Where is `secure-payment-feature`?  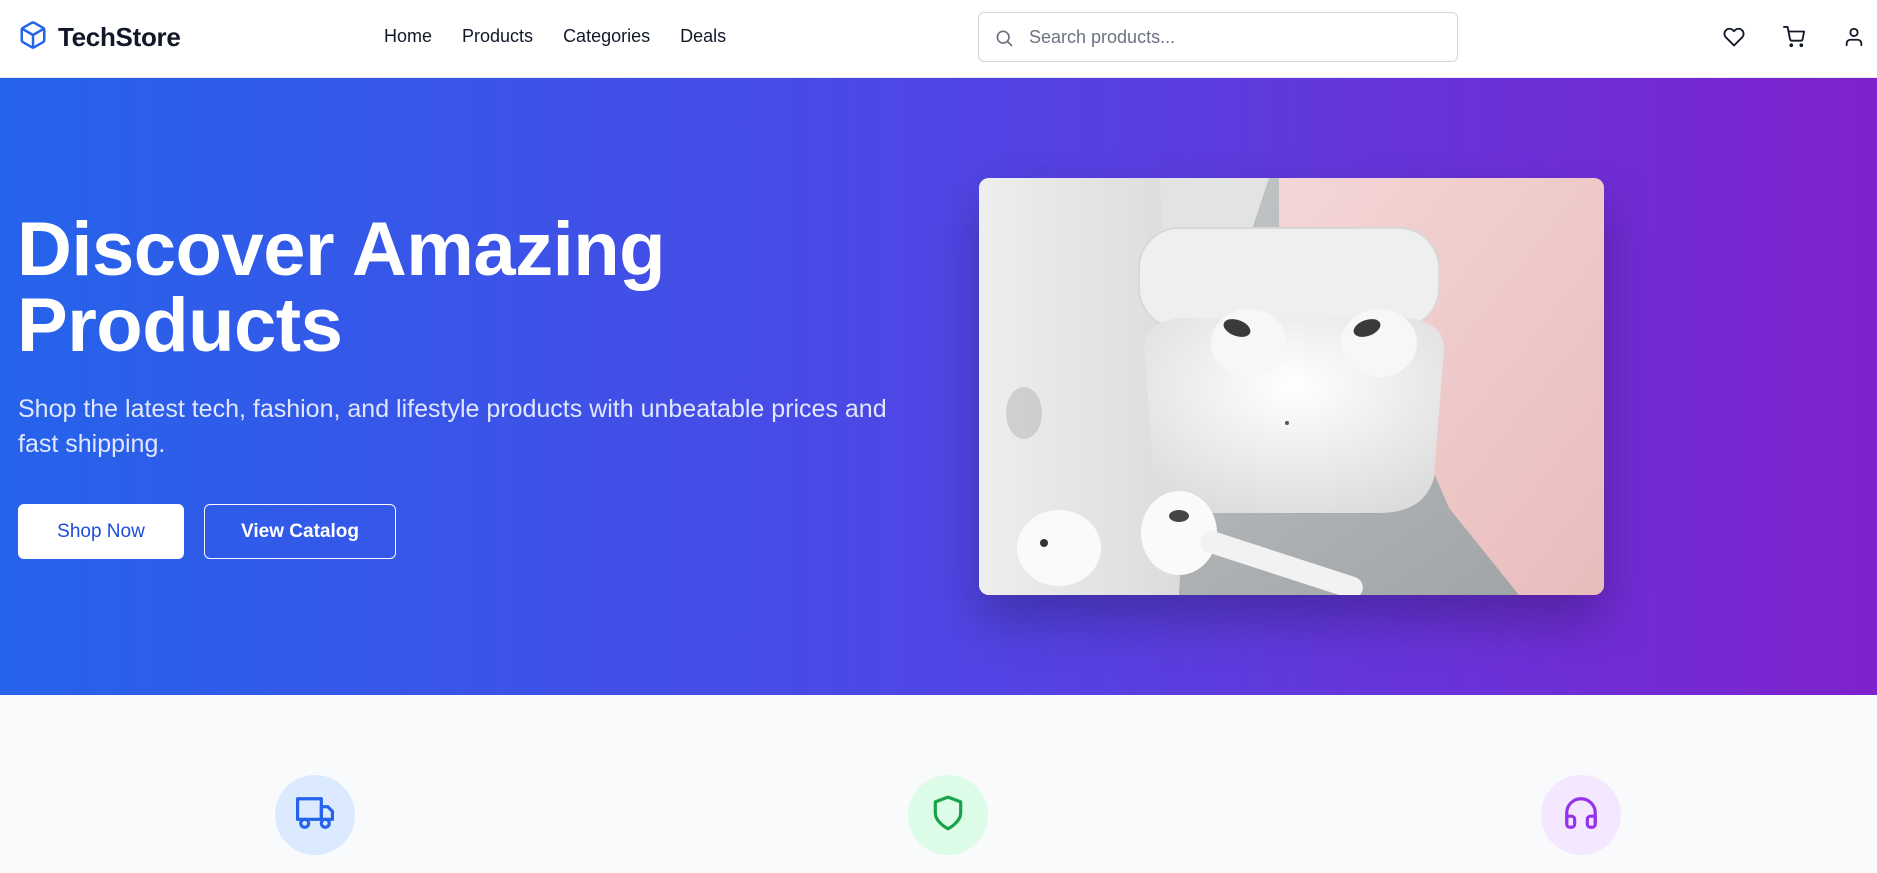 secure-payment-feature is located at coordinates (948, 815).